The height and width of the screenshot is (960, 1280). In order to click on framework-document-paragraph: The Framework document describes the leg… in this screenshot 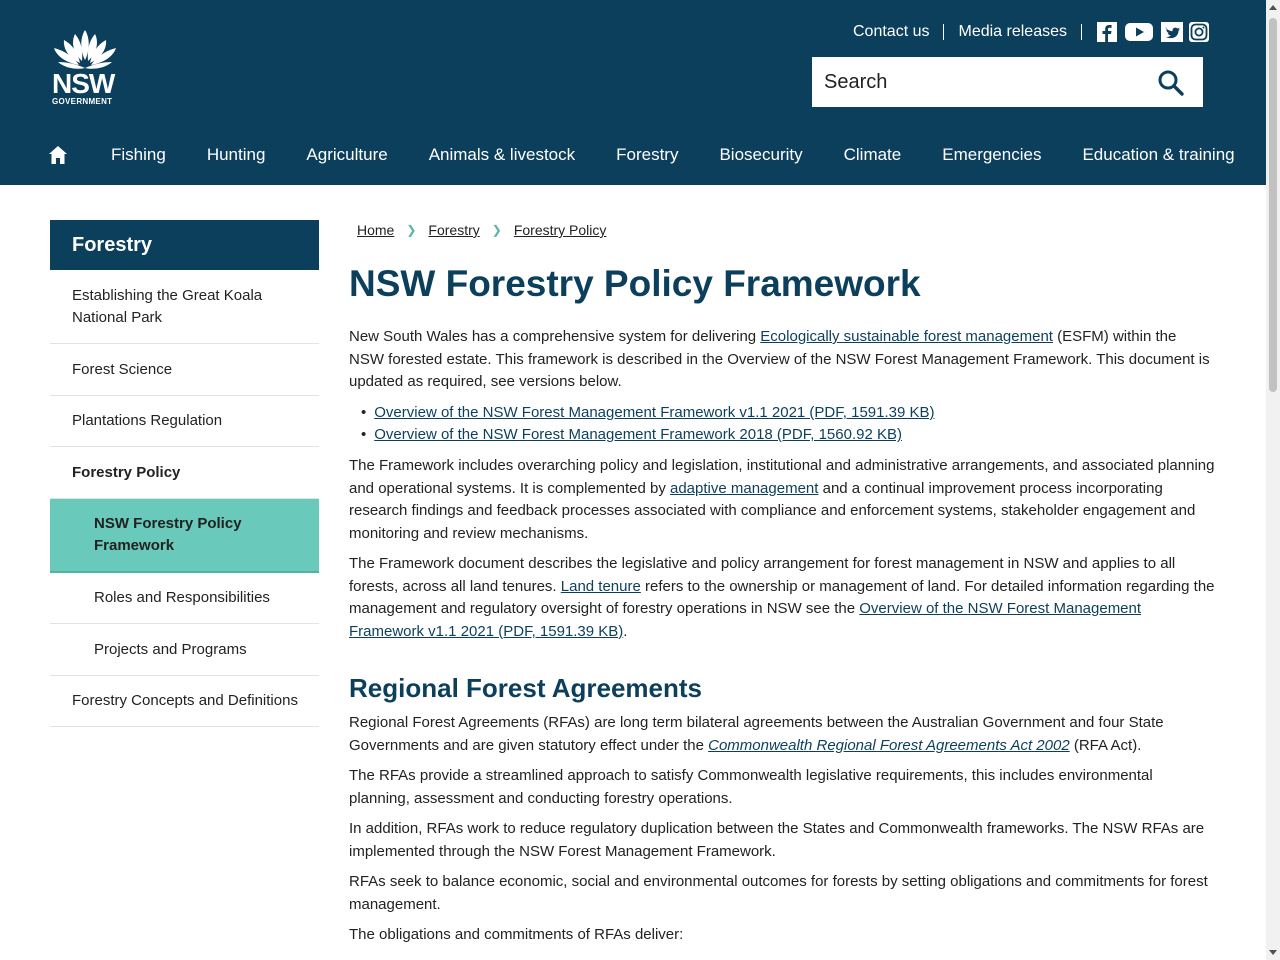, I will do `click(782, 597)`.